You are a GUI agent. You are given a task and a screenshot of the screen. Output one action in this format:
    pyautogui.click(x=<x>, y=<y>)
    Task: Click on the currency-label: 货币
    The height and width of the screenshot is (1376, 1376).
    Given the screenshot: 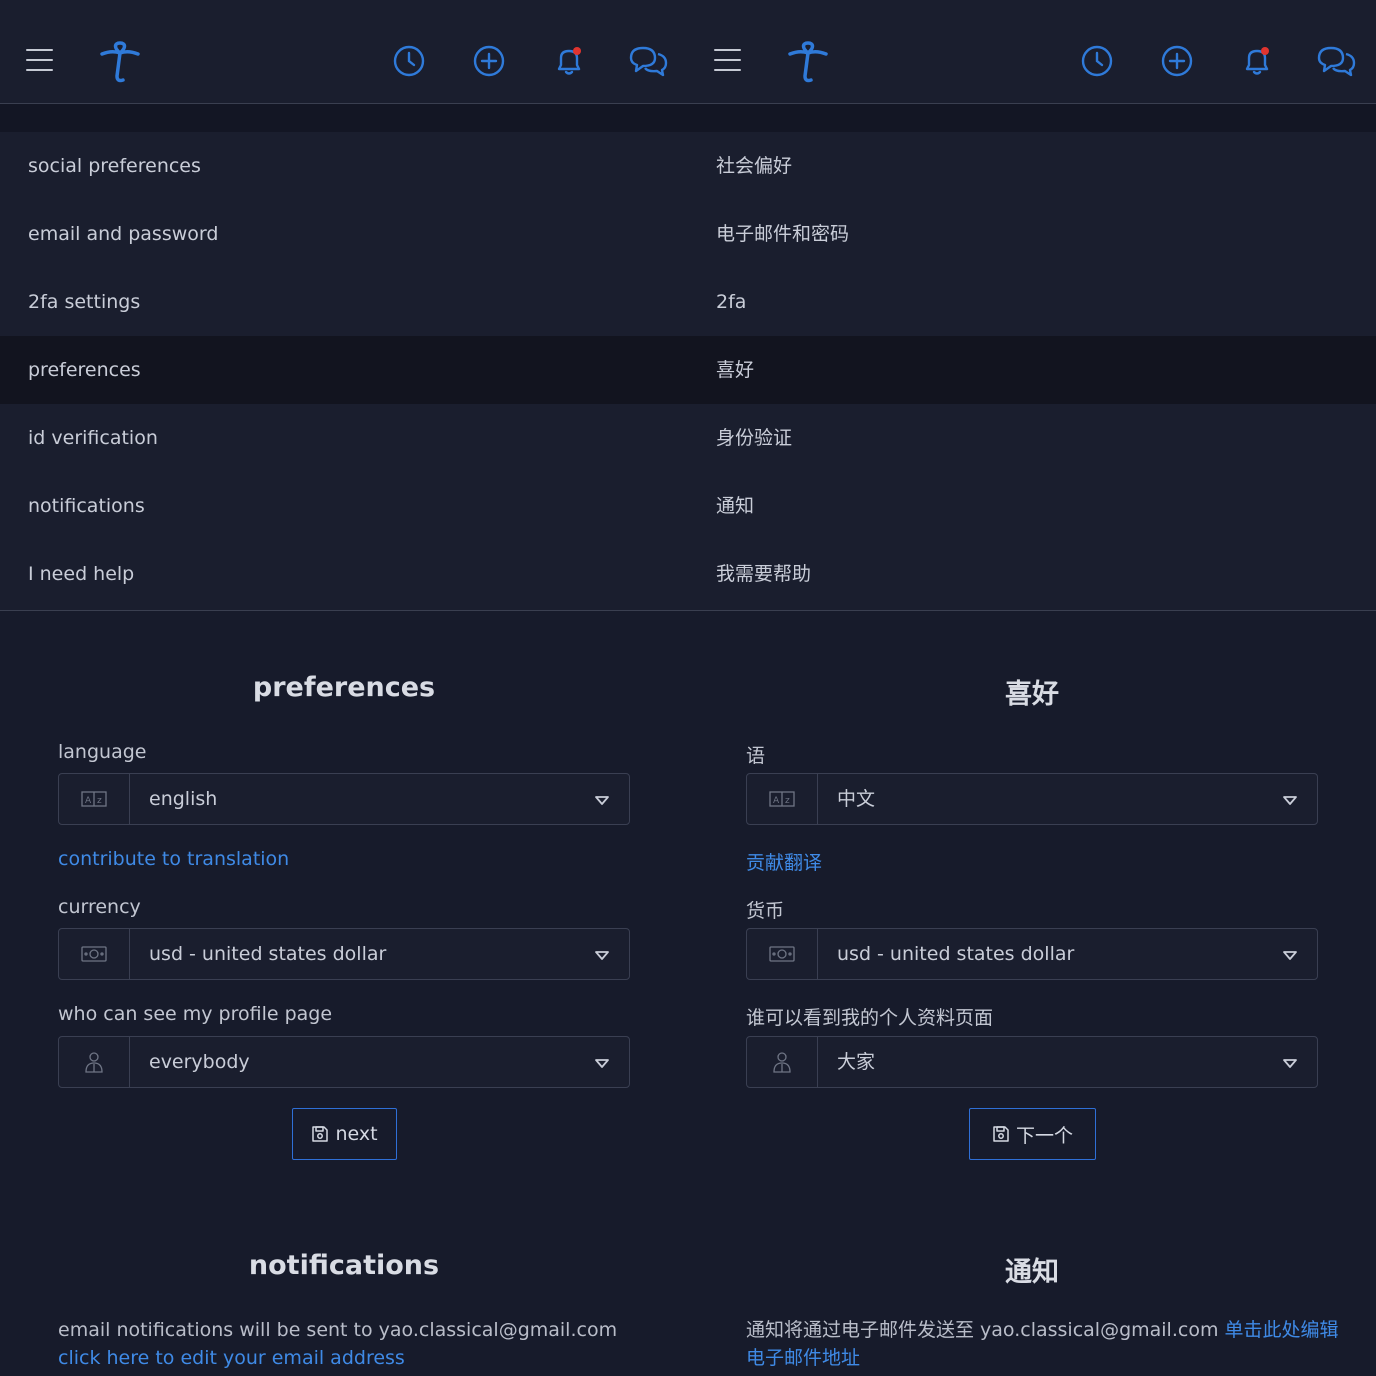 What is the action you would take?
    pyautogui.click(x=765, y=911)
    